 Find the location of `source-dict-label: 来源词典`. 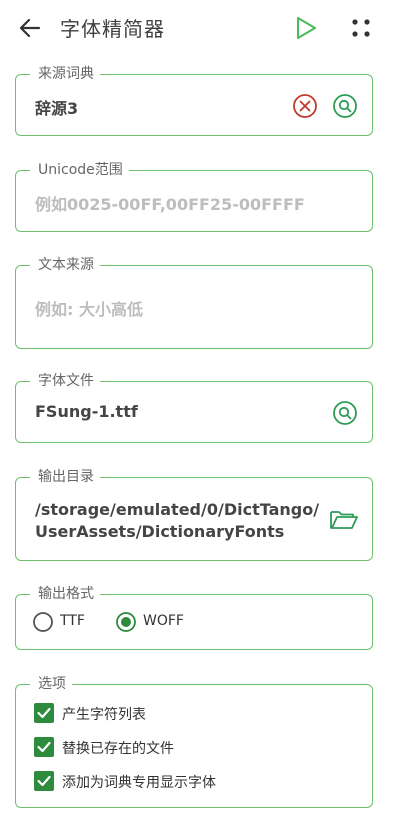

source-dict-label: 来源词典 is located at coordinates (65, 74).